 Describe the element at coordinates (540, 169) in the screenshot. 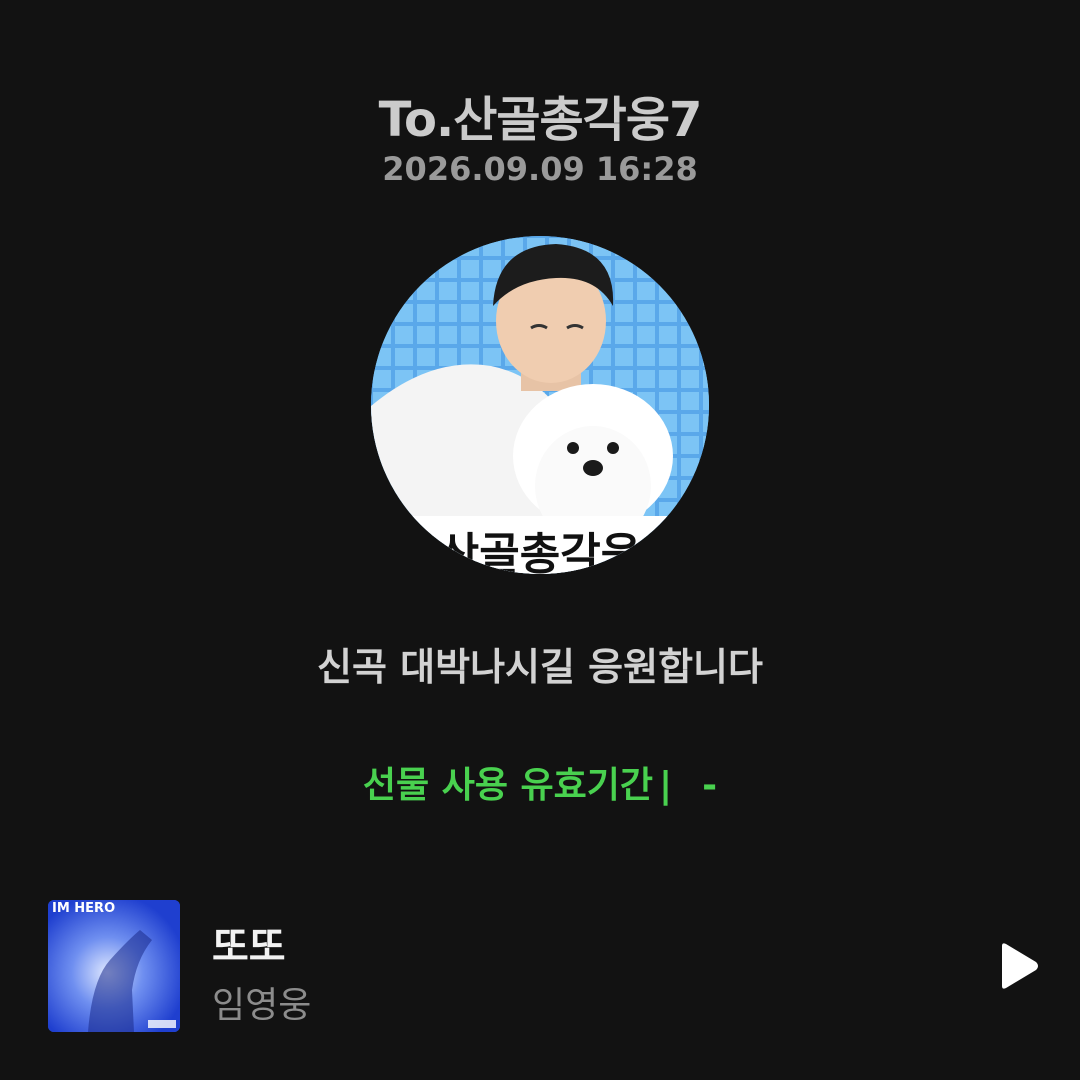

I see `sent-datetime: 2026.09.09 16:28` at that location.